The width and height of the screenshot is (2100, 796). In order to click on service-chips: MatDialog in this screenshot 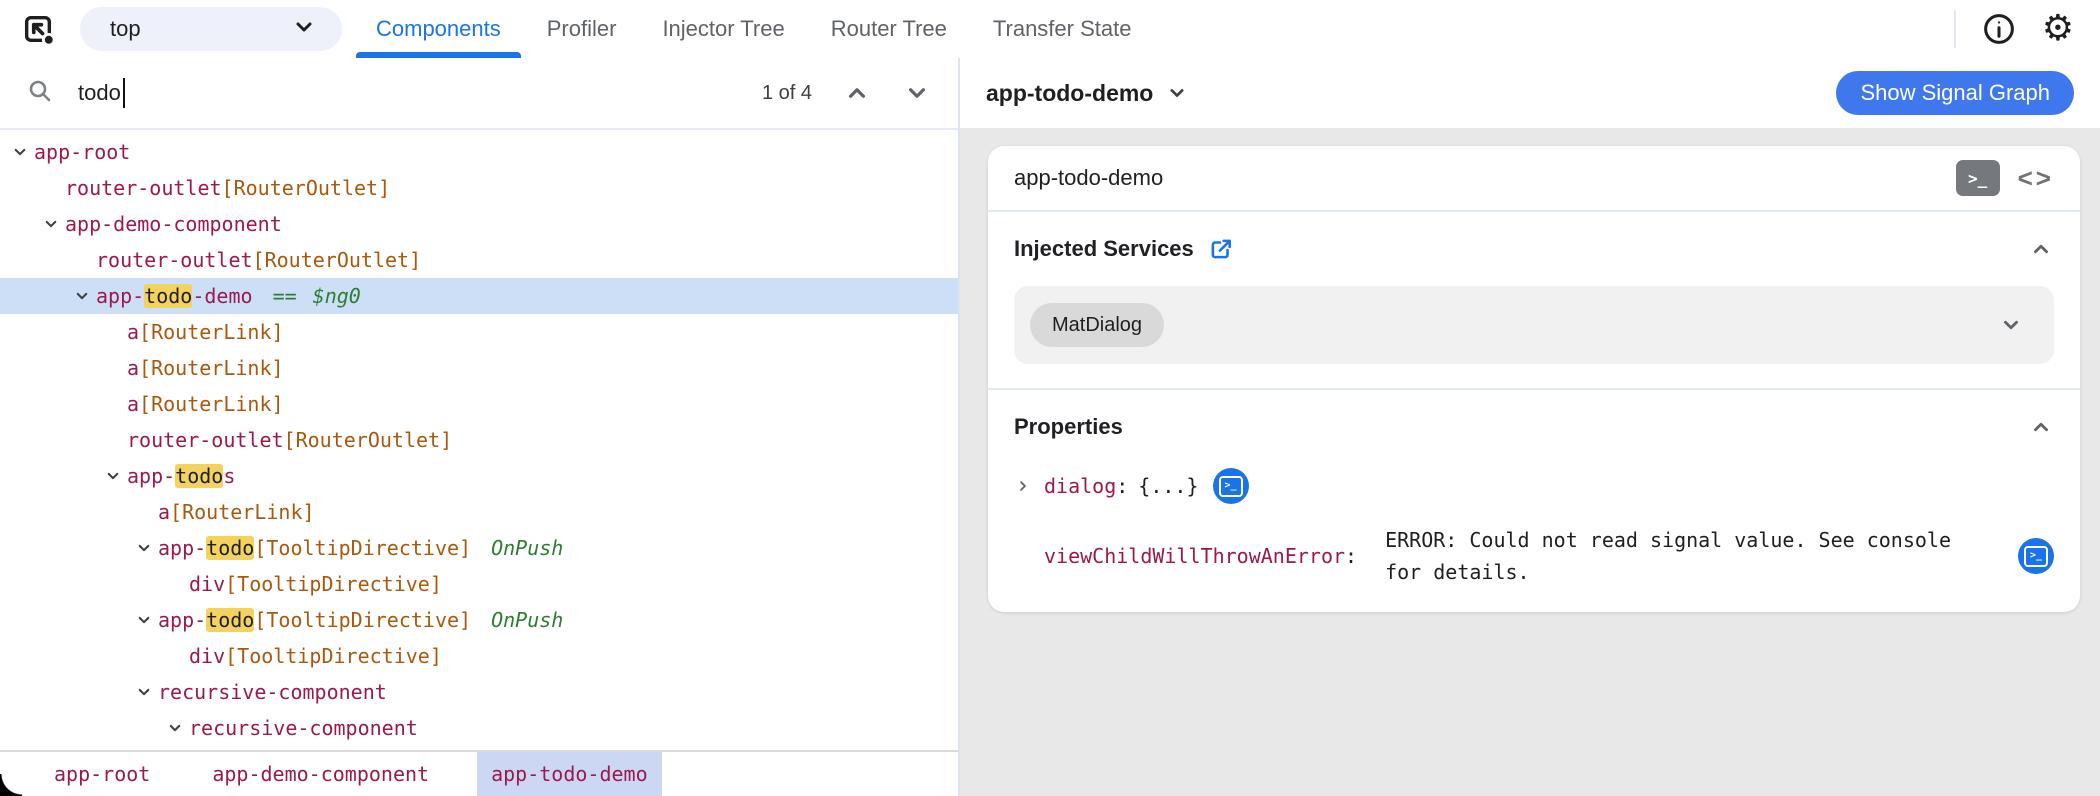, I will do `click(1097, 325)`.